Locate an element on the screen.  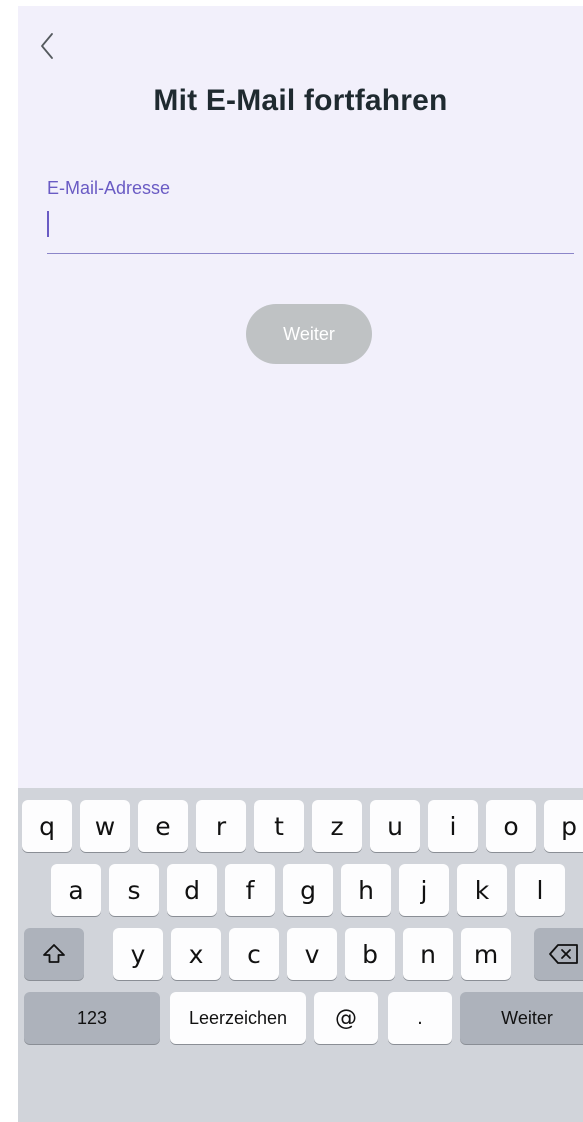
key-z: z is located at coordinates (337, 826).